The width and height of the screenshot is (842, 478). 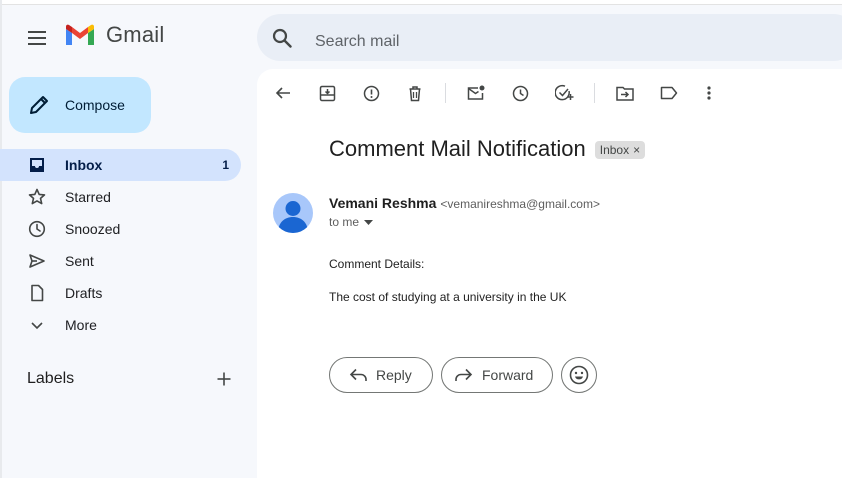 What do you see at coordinates (37, 229) in the screenshot?
I see `clock-icon` at bounding box center [37, 229].